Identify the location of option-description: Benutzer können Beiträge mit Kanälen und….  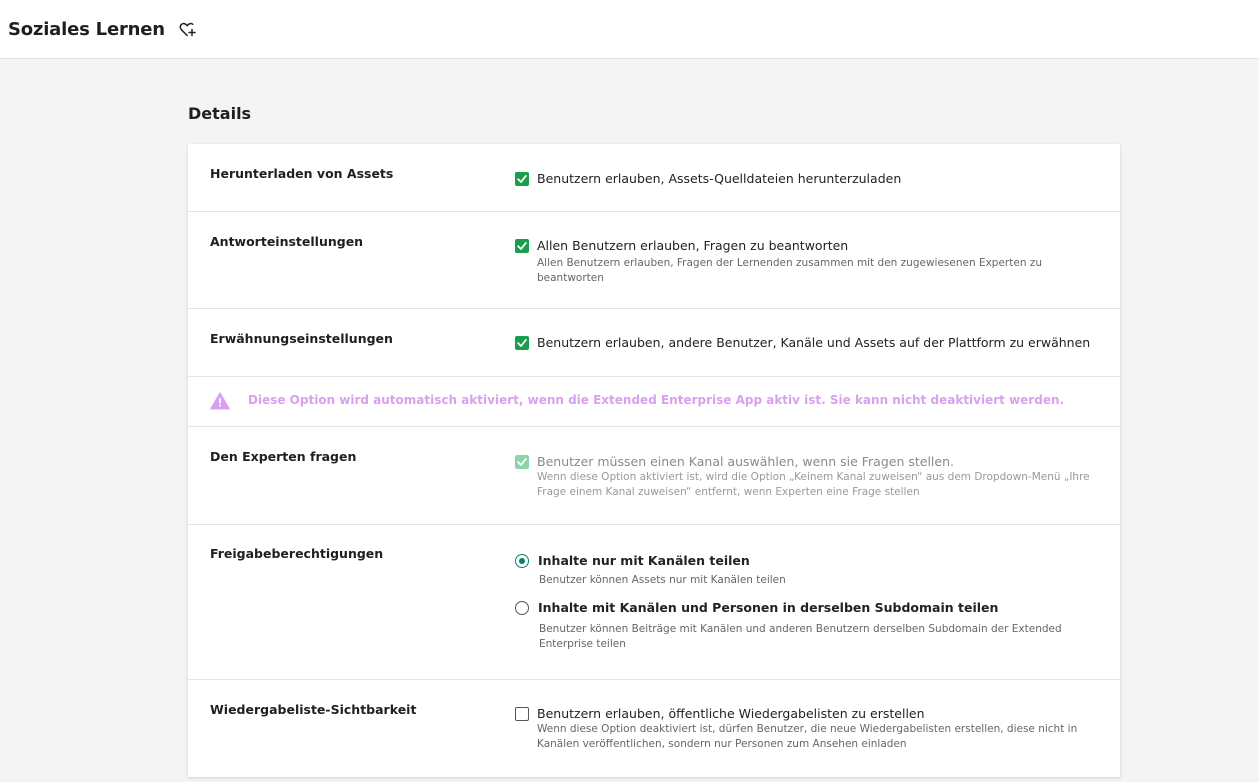
(800, 636).